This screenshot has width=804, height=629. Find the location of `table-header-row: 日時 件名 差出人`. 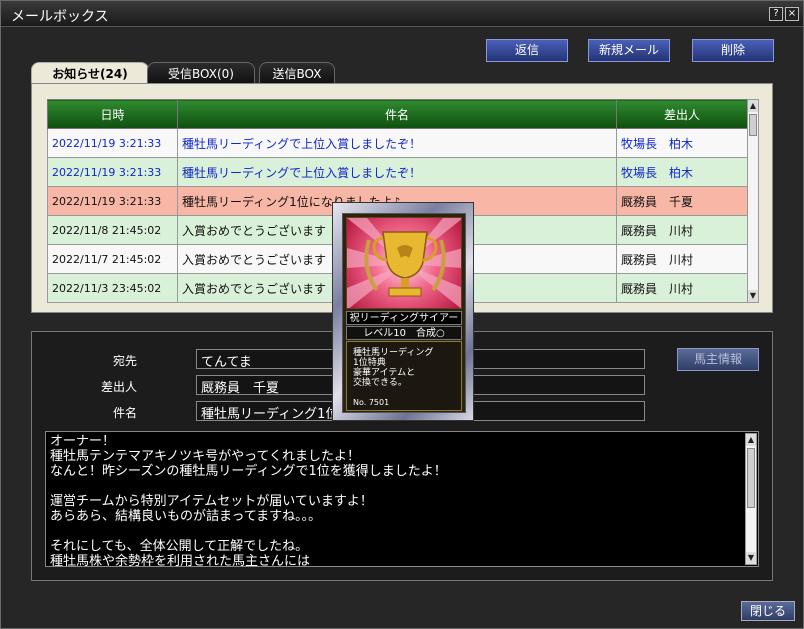

table-header-row: 日時 件名 差出人 is located at coordinates (397, 114).